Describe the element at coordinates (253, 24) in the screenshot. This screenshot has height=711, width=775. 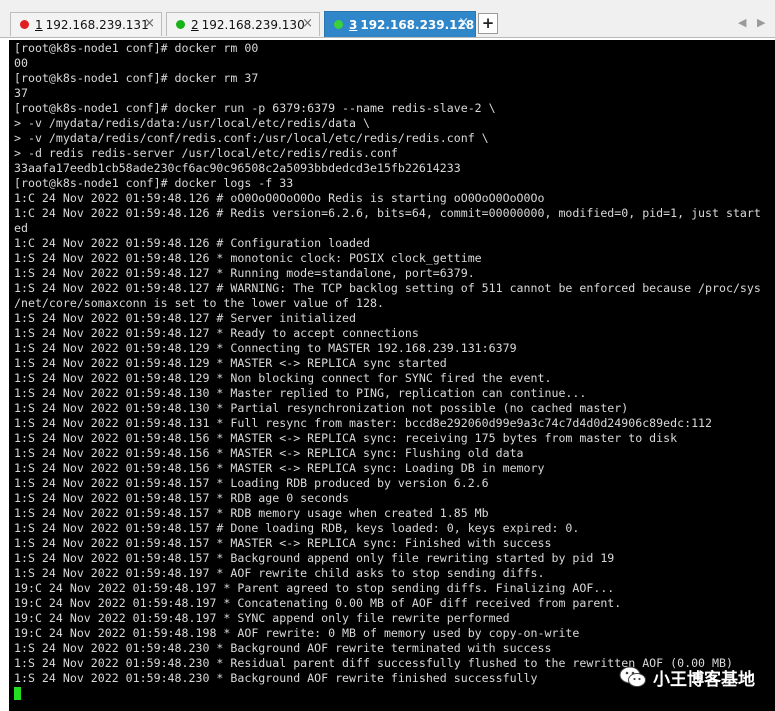
I see `tab-label: 192.168.239.130` at that location.